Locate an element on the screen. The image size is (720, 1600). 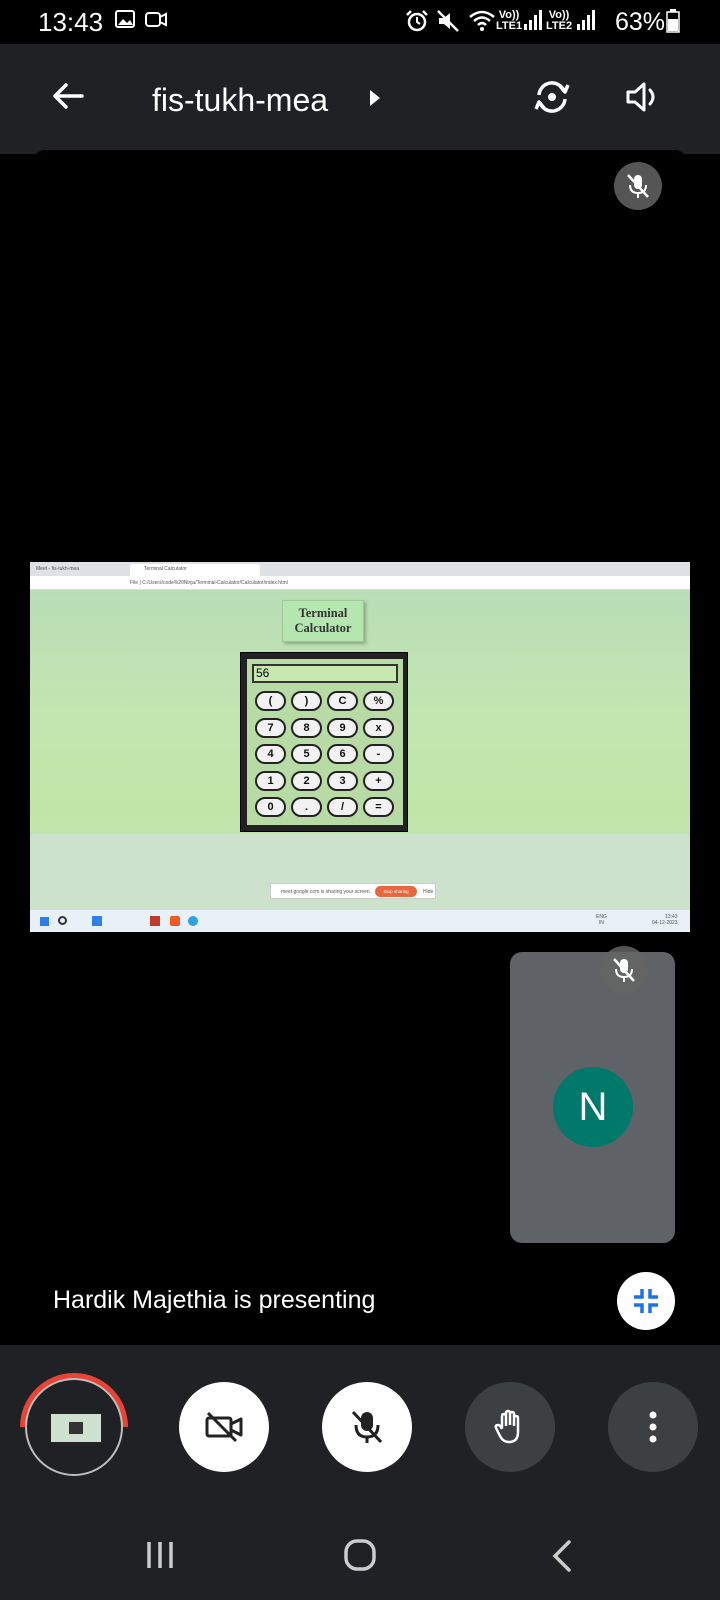
more-options-button is located at coordinates (653, 1427).